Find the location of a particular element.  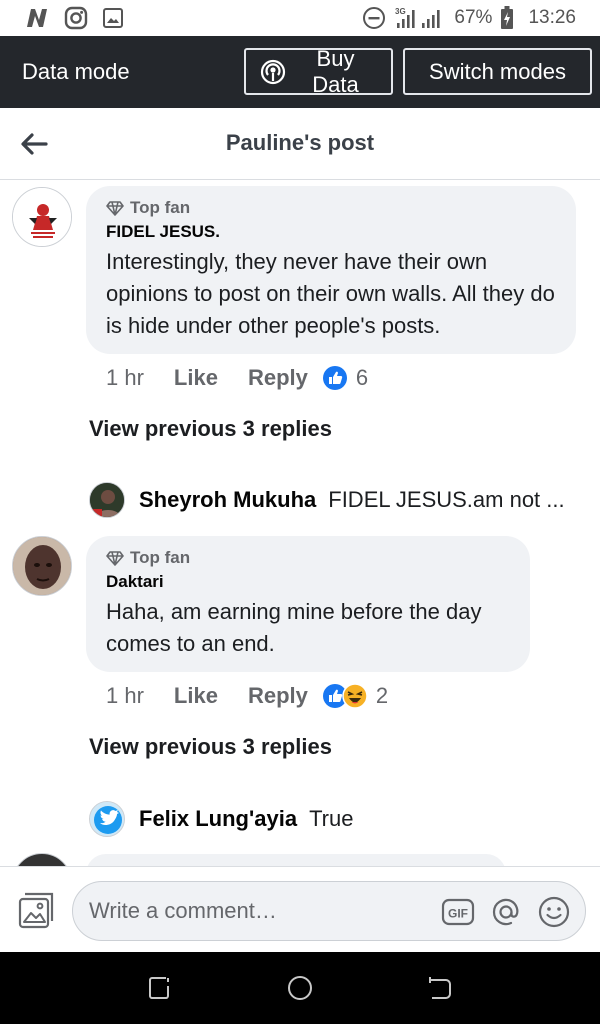

latest-reply: Felix Lung'ayia True is located at coordinates (221, 819).